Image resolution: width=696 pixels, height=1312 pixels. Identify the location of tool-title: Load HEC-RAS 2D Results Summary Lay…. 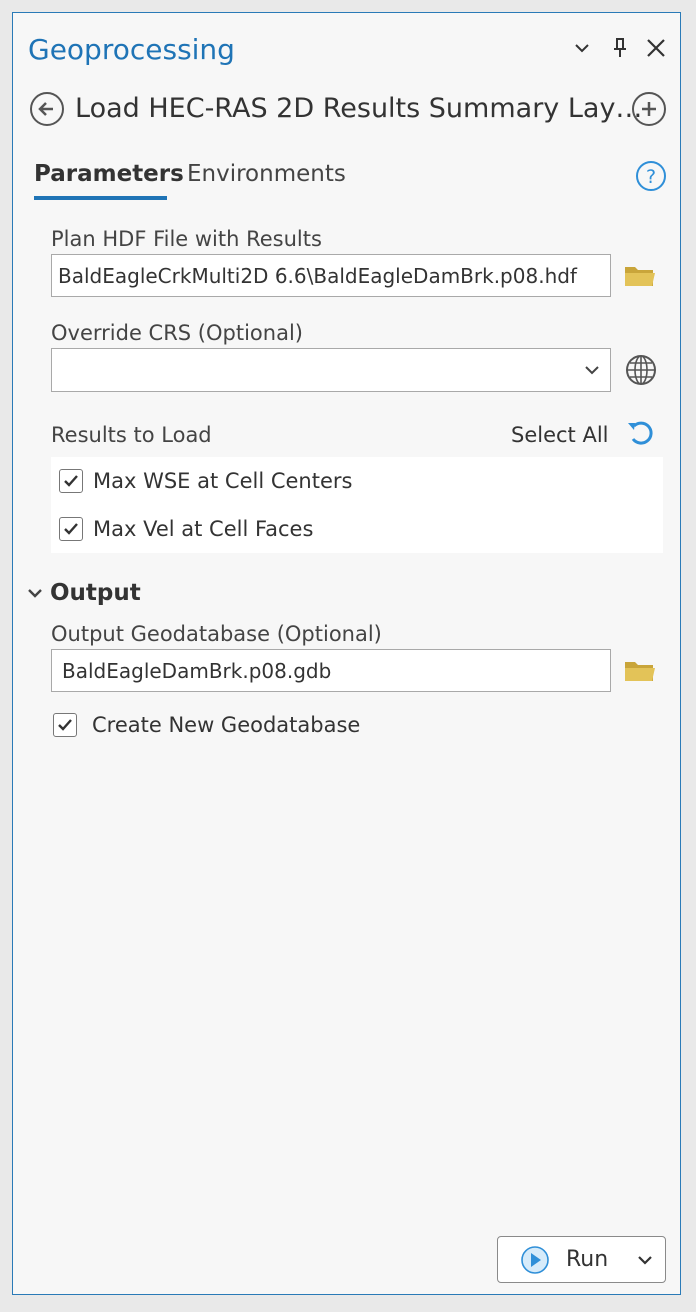
(359, 108).